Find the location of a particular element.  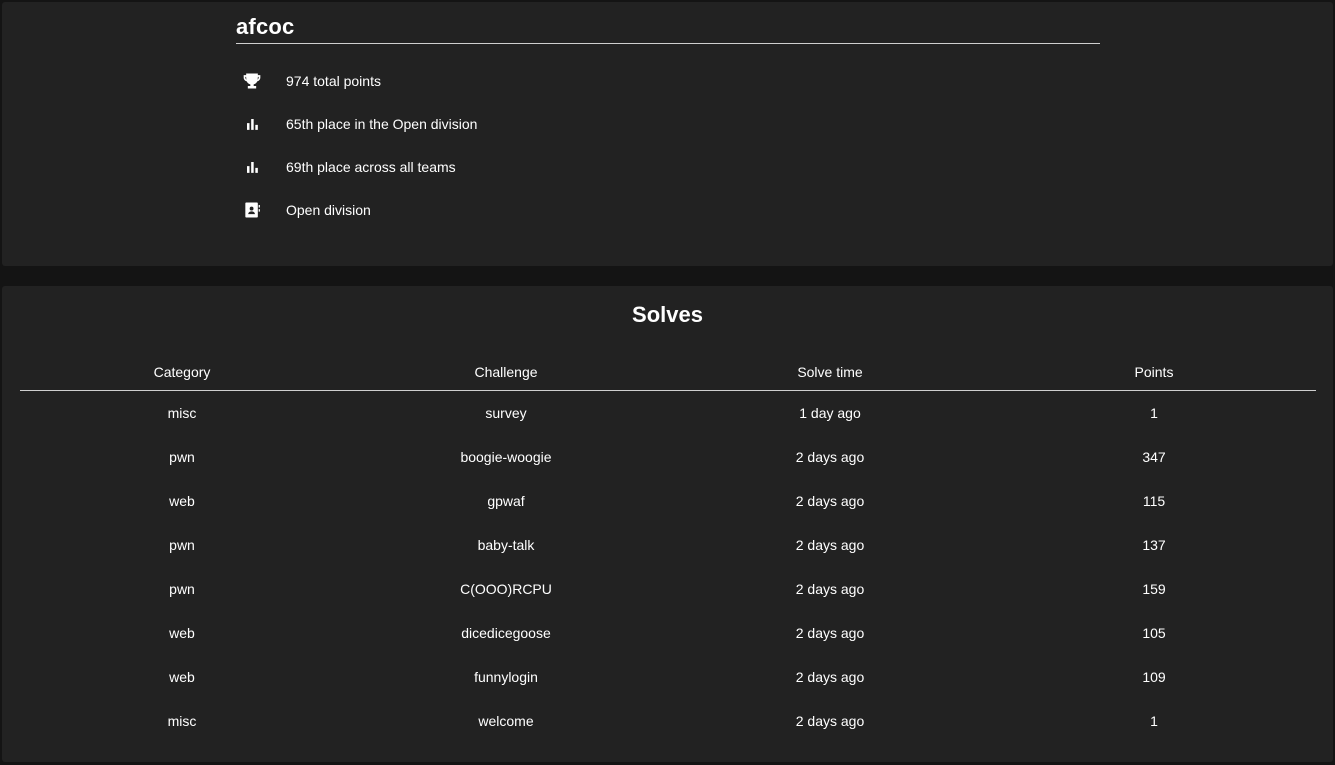

cell-challenge: baby-talk is located at coordinates (506, 545).